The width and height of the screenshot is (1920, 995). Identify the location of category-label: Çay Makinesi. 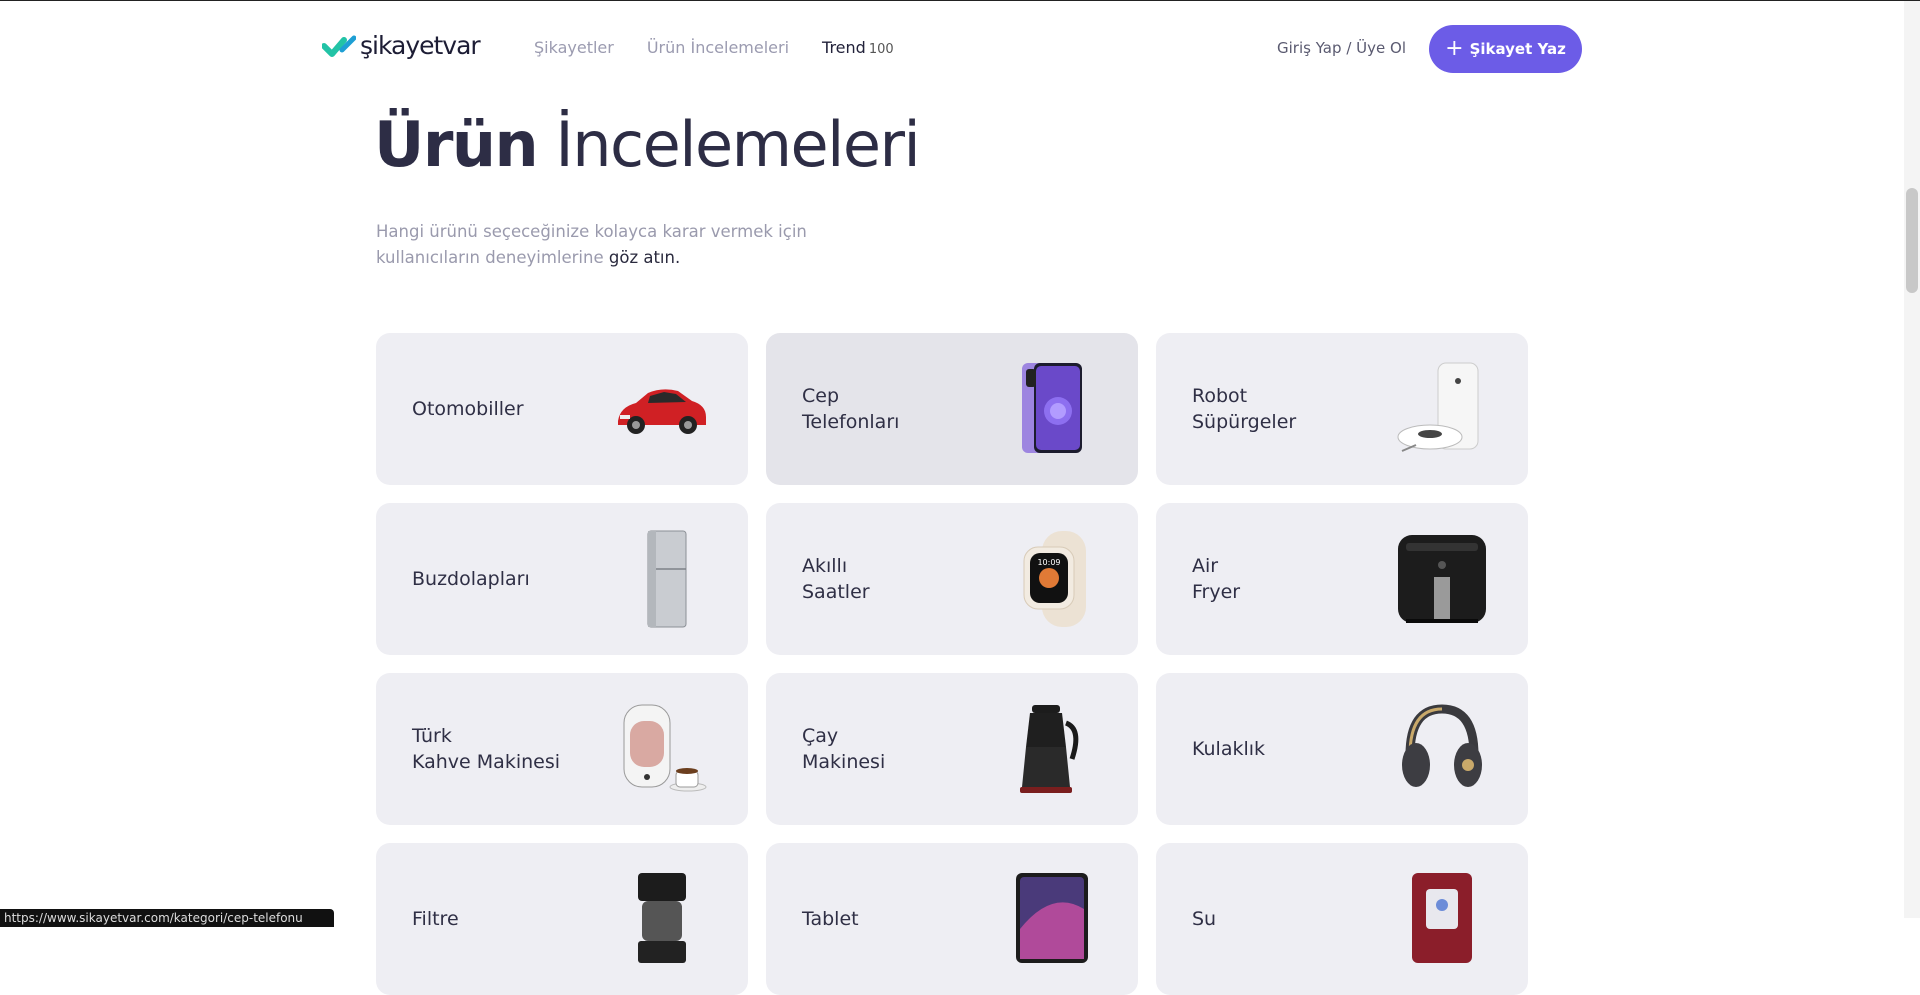
(844, 749).